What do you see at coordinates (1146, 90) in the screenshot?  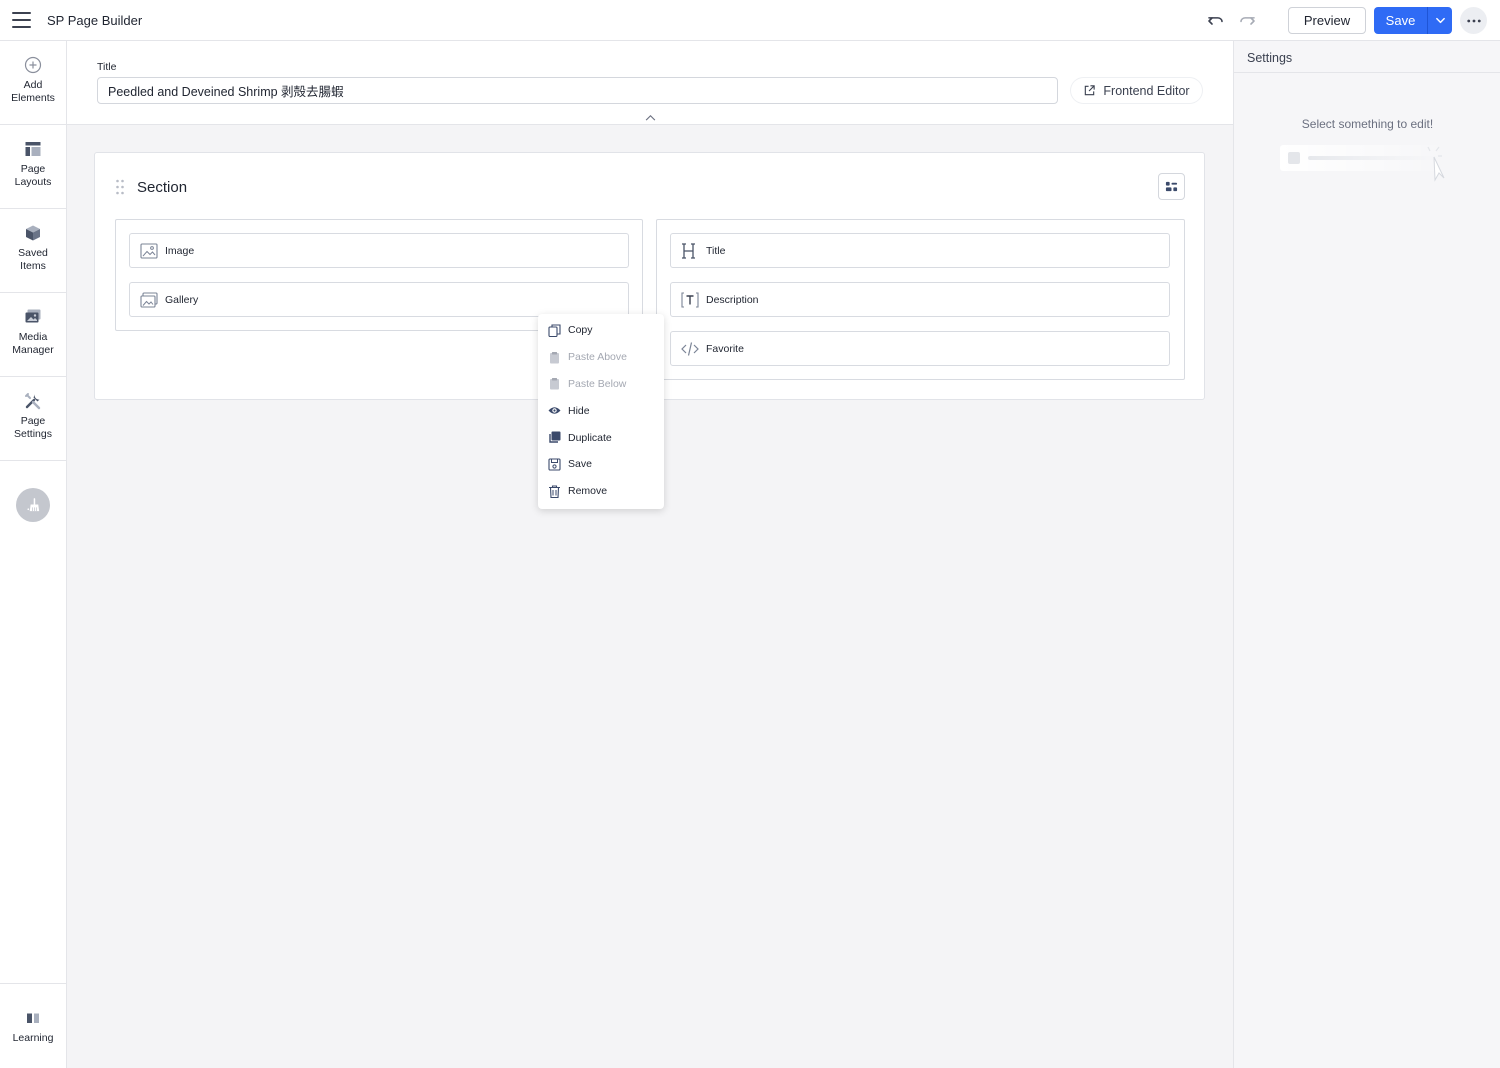 I see `frontend-editor-label: Frontend Editor` at bounding box center [1146, 90].